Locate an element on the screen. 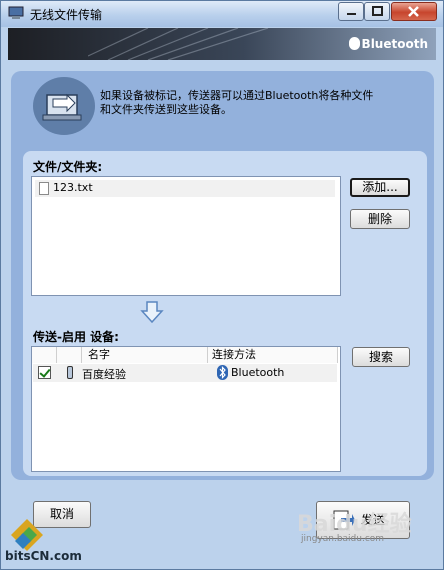  device-name: 百度经验 is located at coordinates (104, 374).